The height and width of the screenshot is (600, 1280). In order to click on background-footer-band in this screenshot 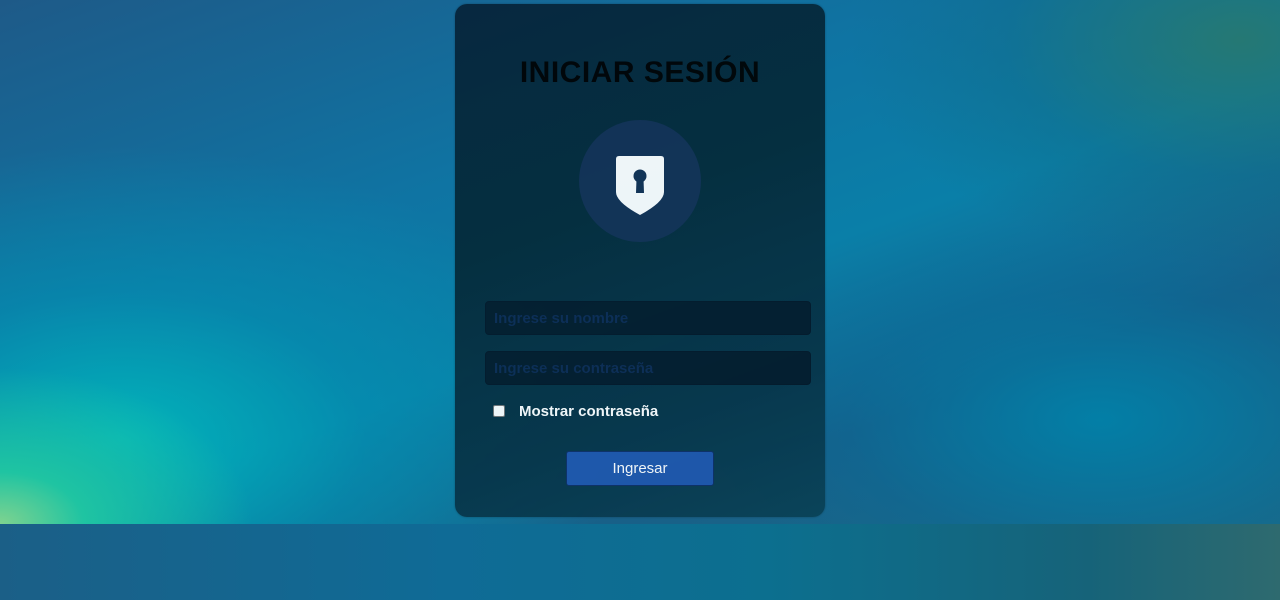, I will do `click(640, 562)`.